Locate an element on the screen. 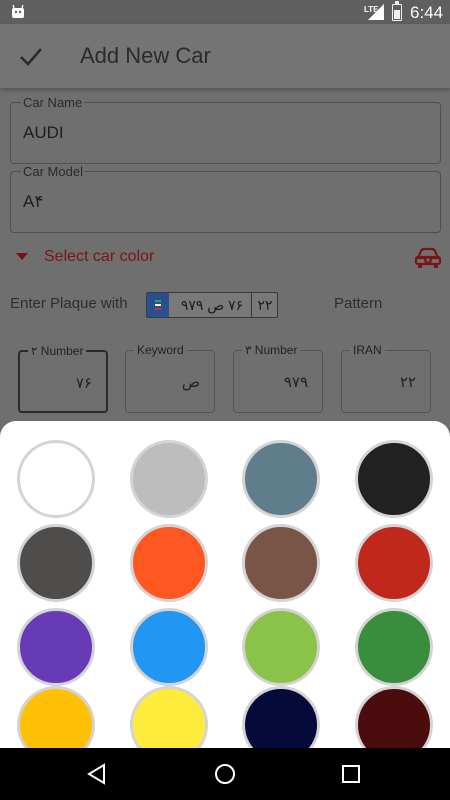  iran-flag-icon is located at coordinates (158, 305).